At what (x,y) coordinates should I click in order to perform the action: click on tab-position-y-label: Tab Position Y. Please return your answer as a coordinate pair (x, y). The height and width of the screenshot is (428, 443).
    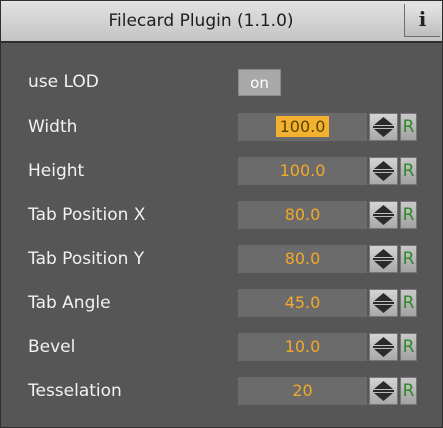
    Looking at the image, I should click on (86, 259).